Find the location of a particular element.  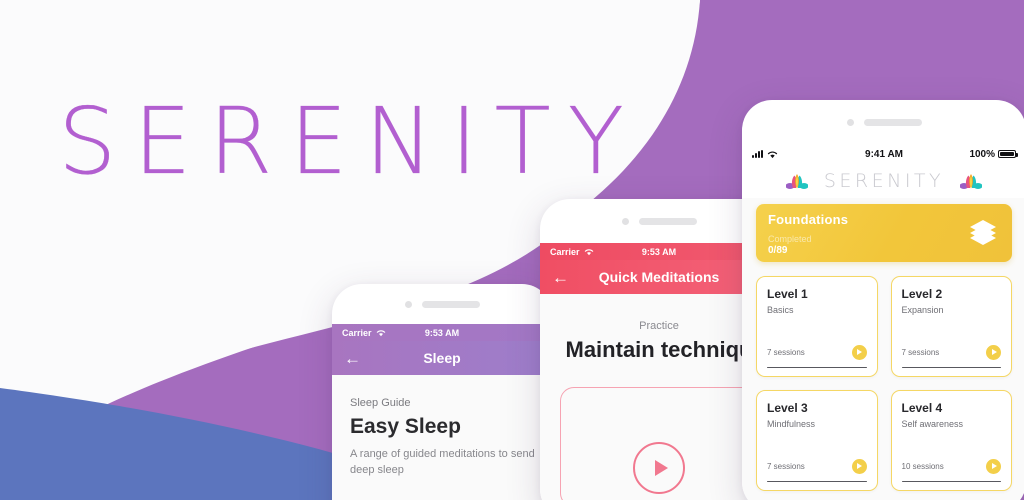

sleep-heading: Easy Sleep is located at coordinates (405, 426).